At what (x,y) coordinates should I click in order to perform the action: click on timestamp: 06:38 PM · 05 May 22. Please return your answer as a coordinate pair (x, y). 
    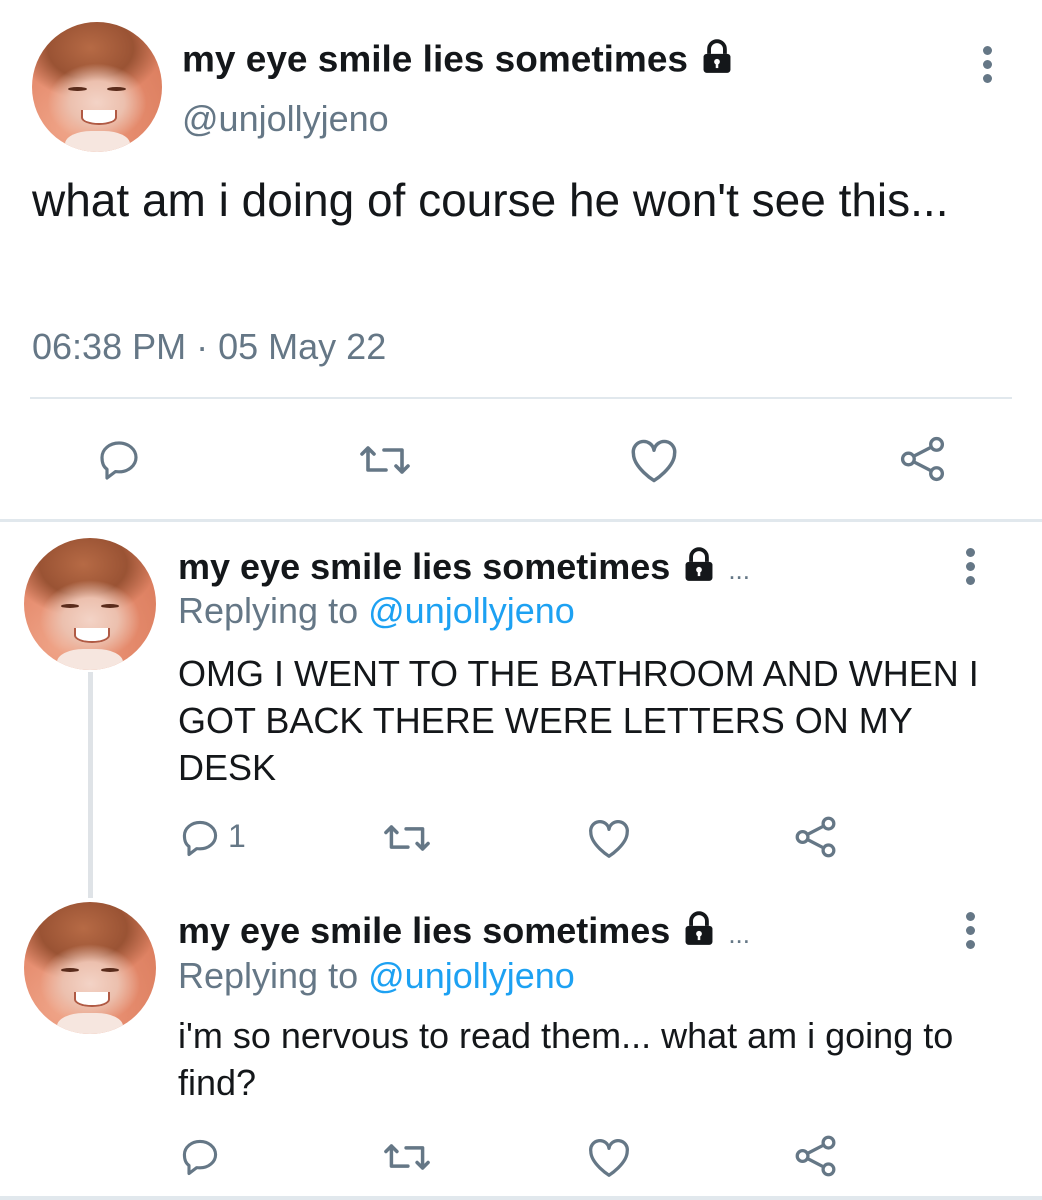
    Looking at the image, I should click on (209, 347).